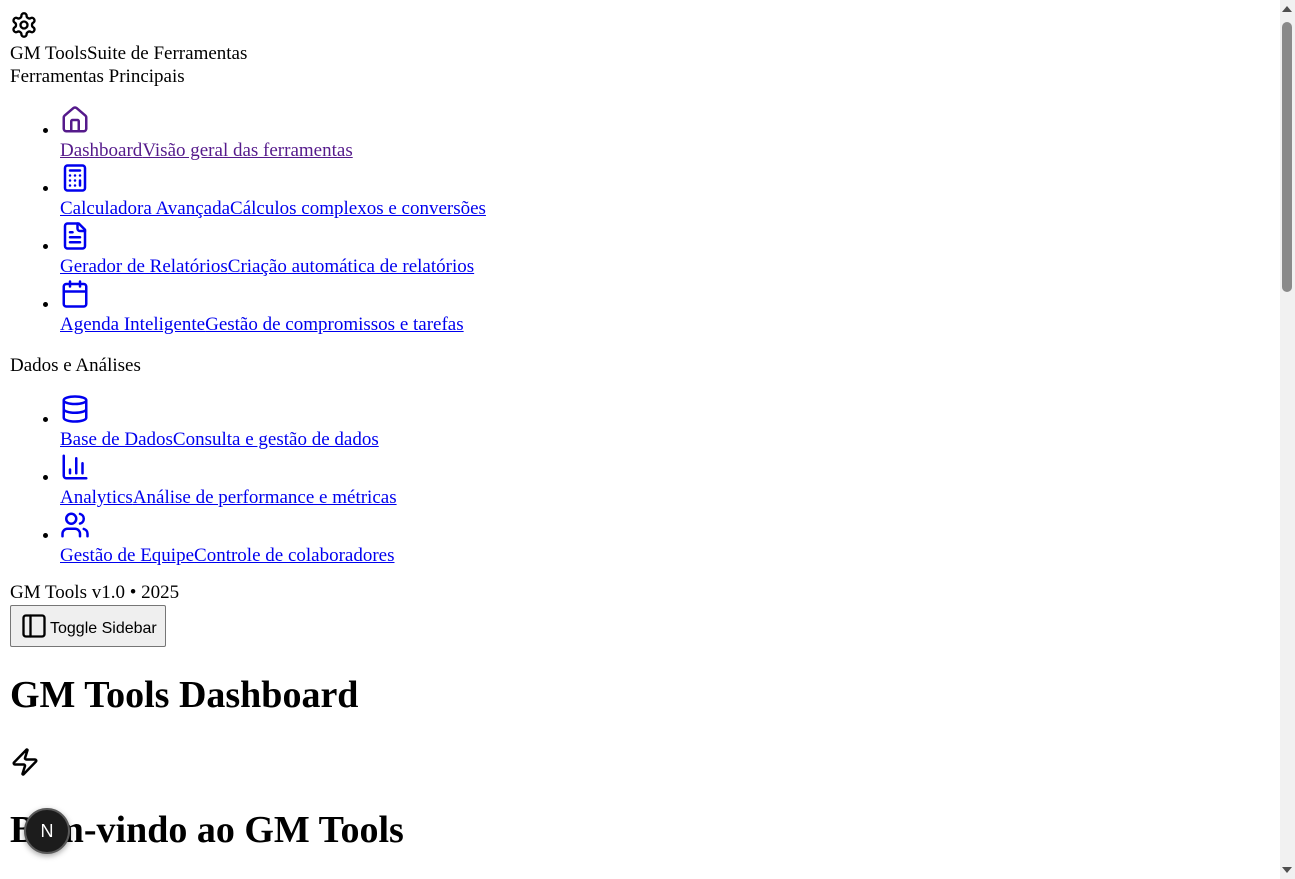 The height and width of the screenshot is (879, 1295). Describe the element at coordinates (640, 53) in the screenshot. I see `brand: GM ToolsSuite de Ferramentas` at that location.